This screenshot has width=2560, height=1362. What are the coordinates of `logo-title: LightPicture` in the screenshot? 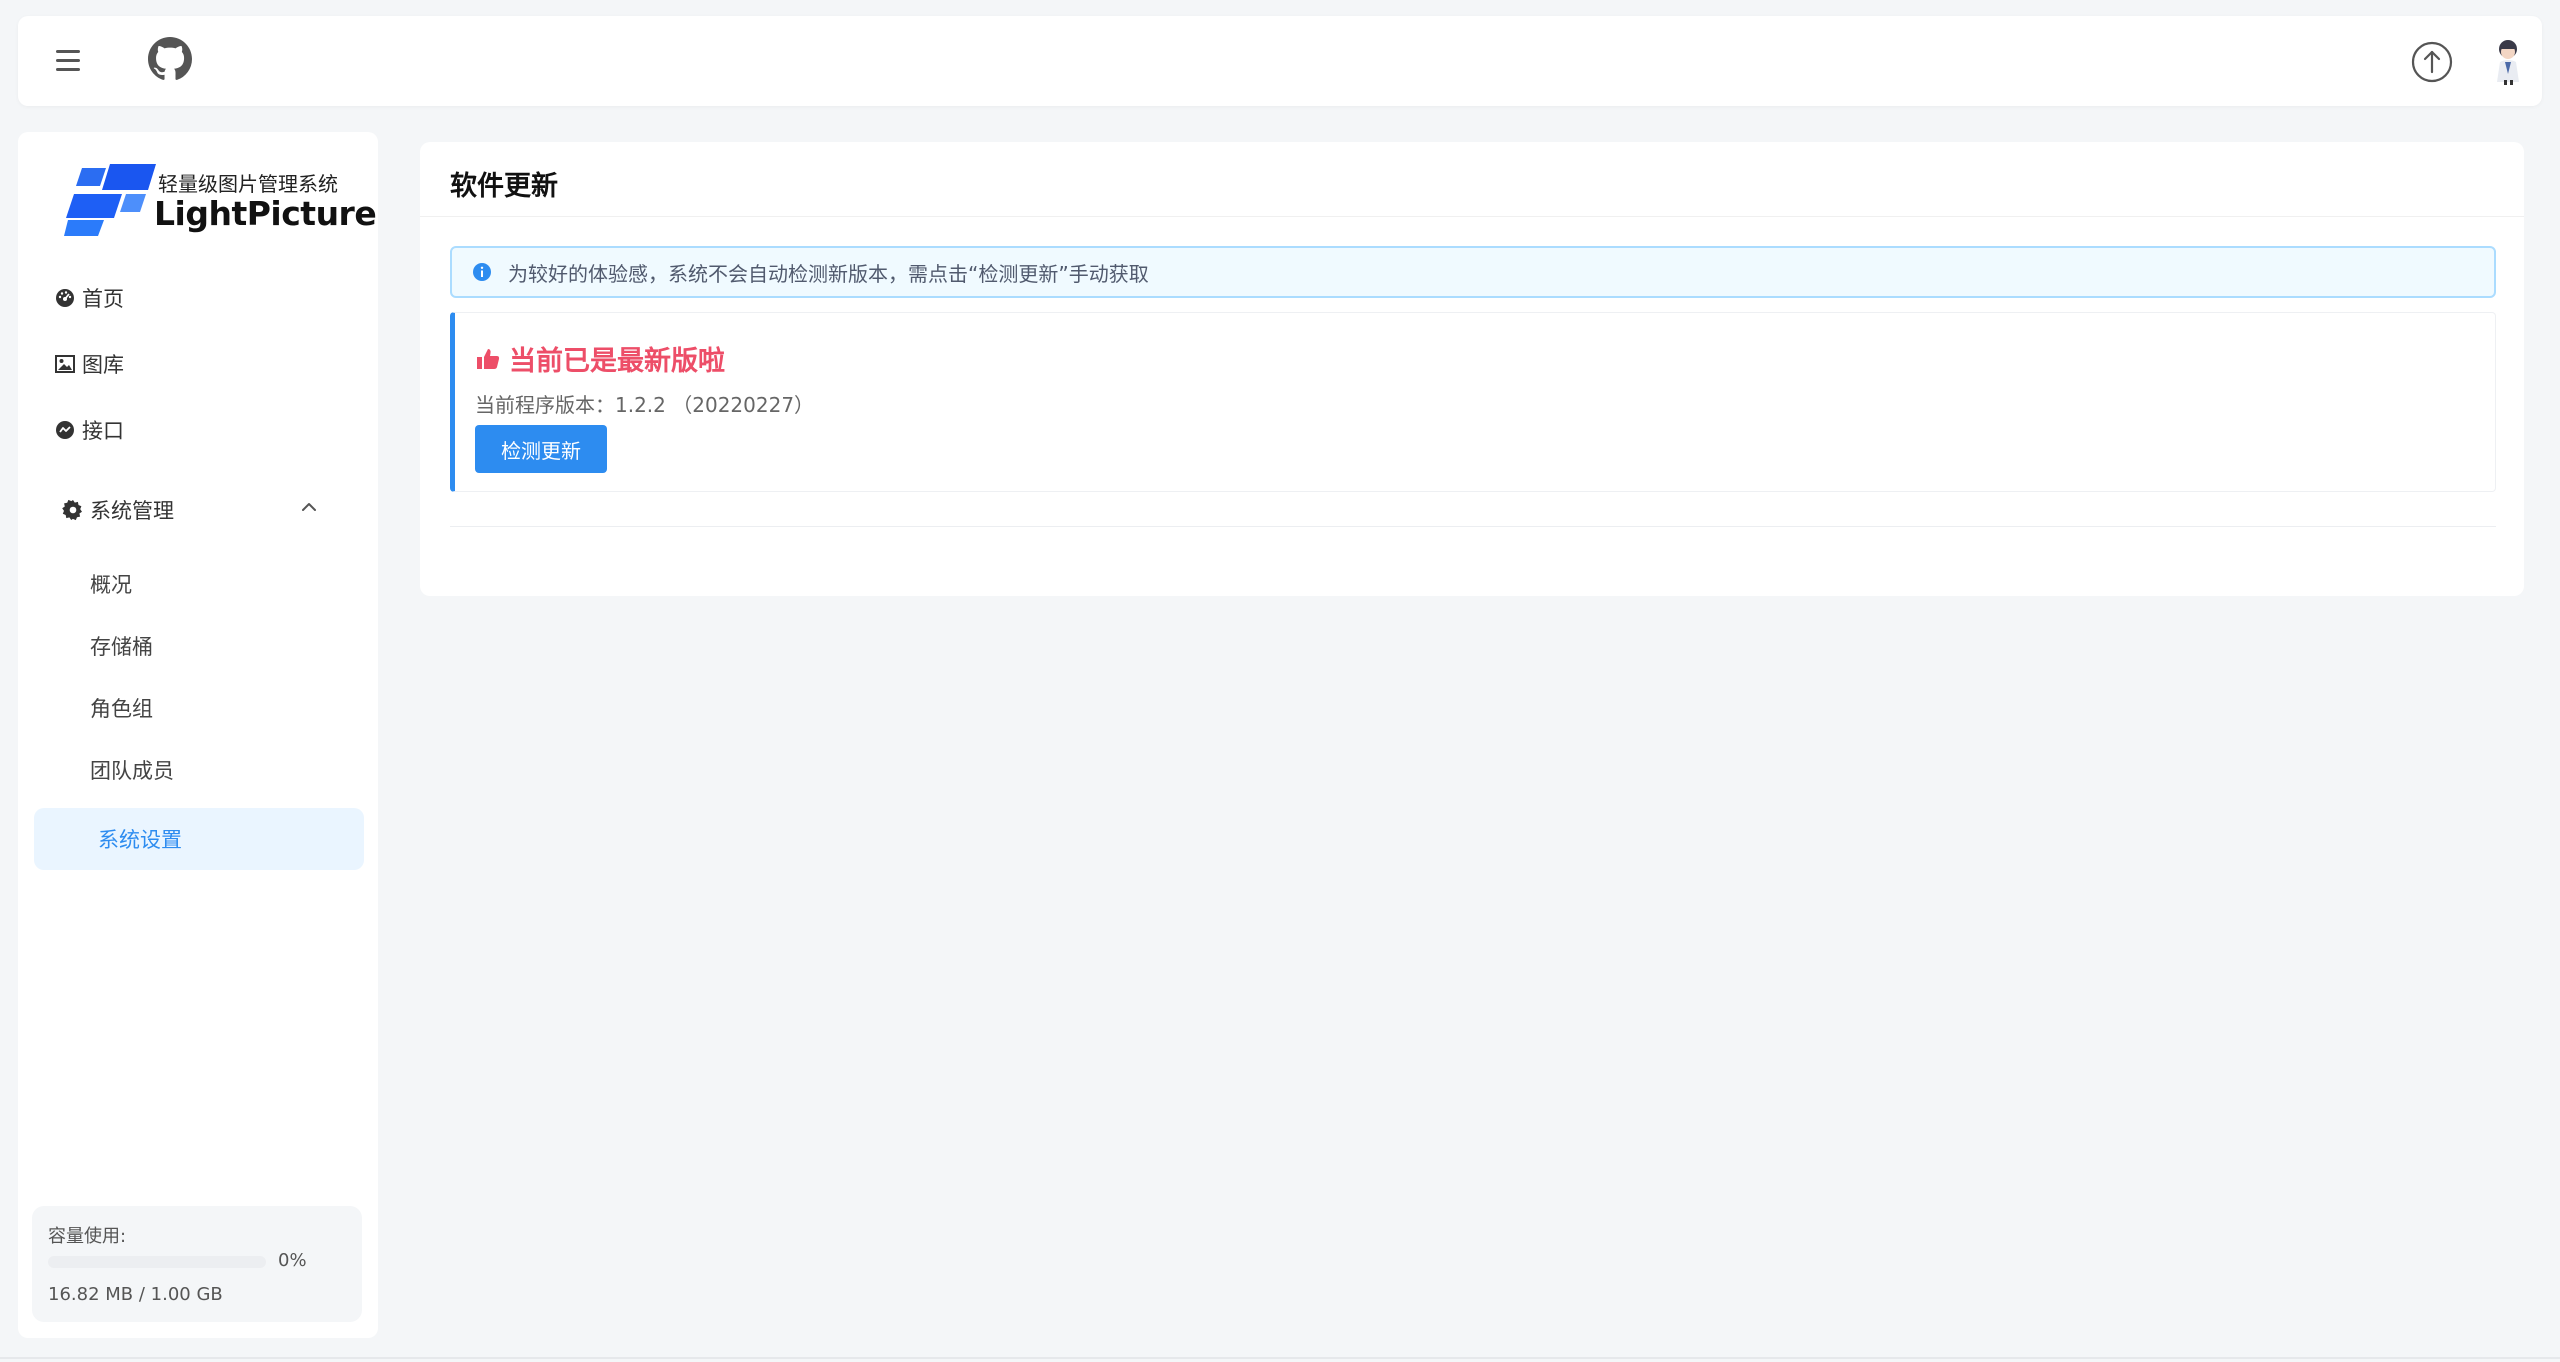 It's located at (265, 213).